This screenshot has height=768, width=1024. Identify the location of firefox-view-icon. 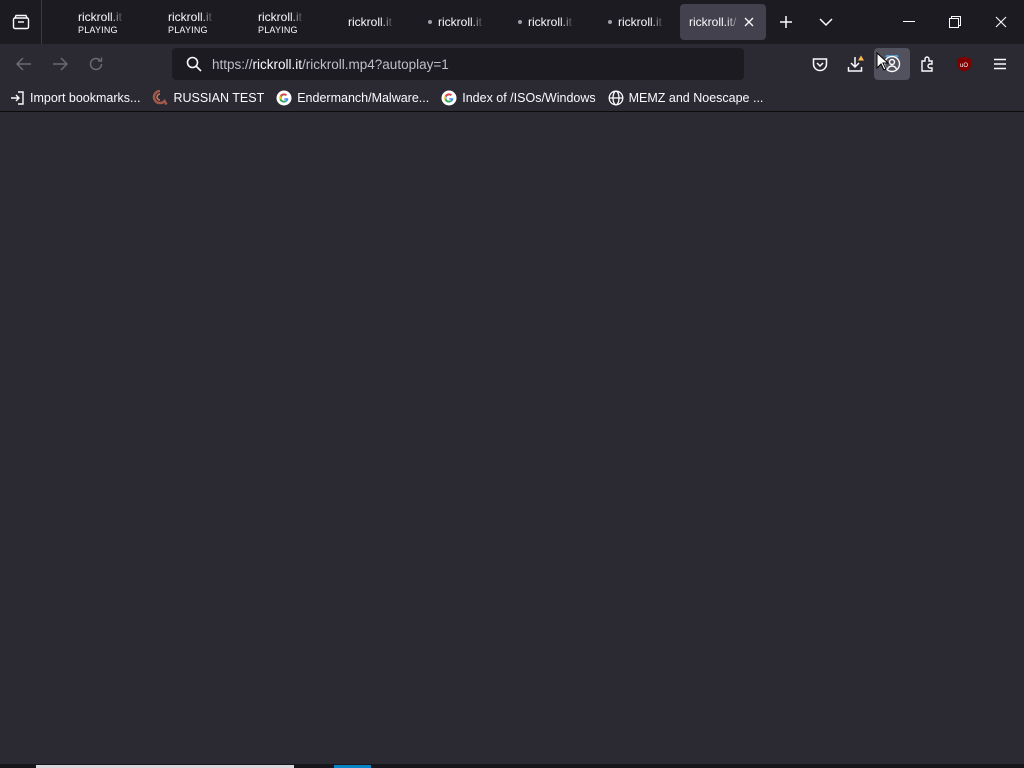
(20, 22).